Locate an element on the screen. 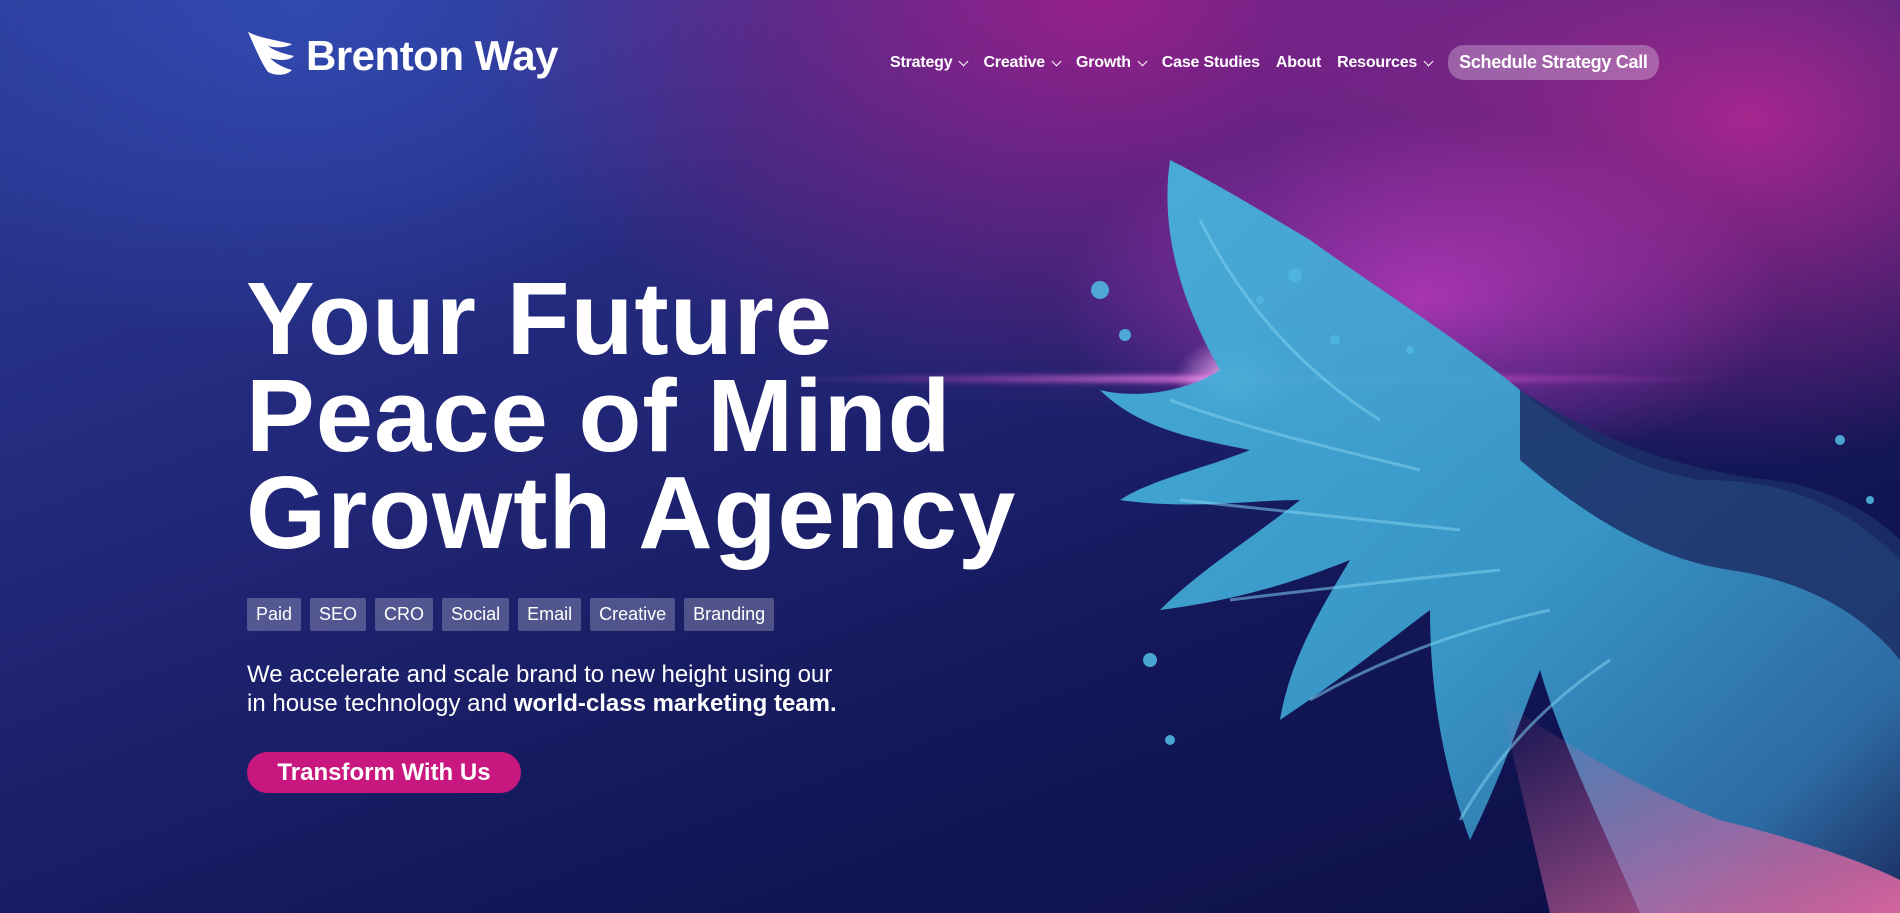 This screenshot has height=913, width=1900. headline-line: Peace of Mind is located at coordinates (599, 415).